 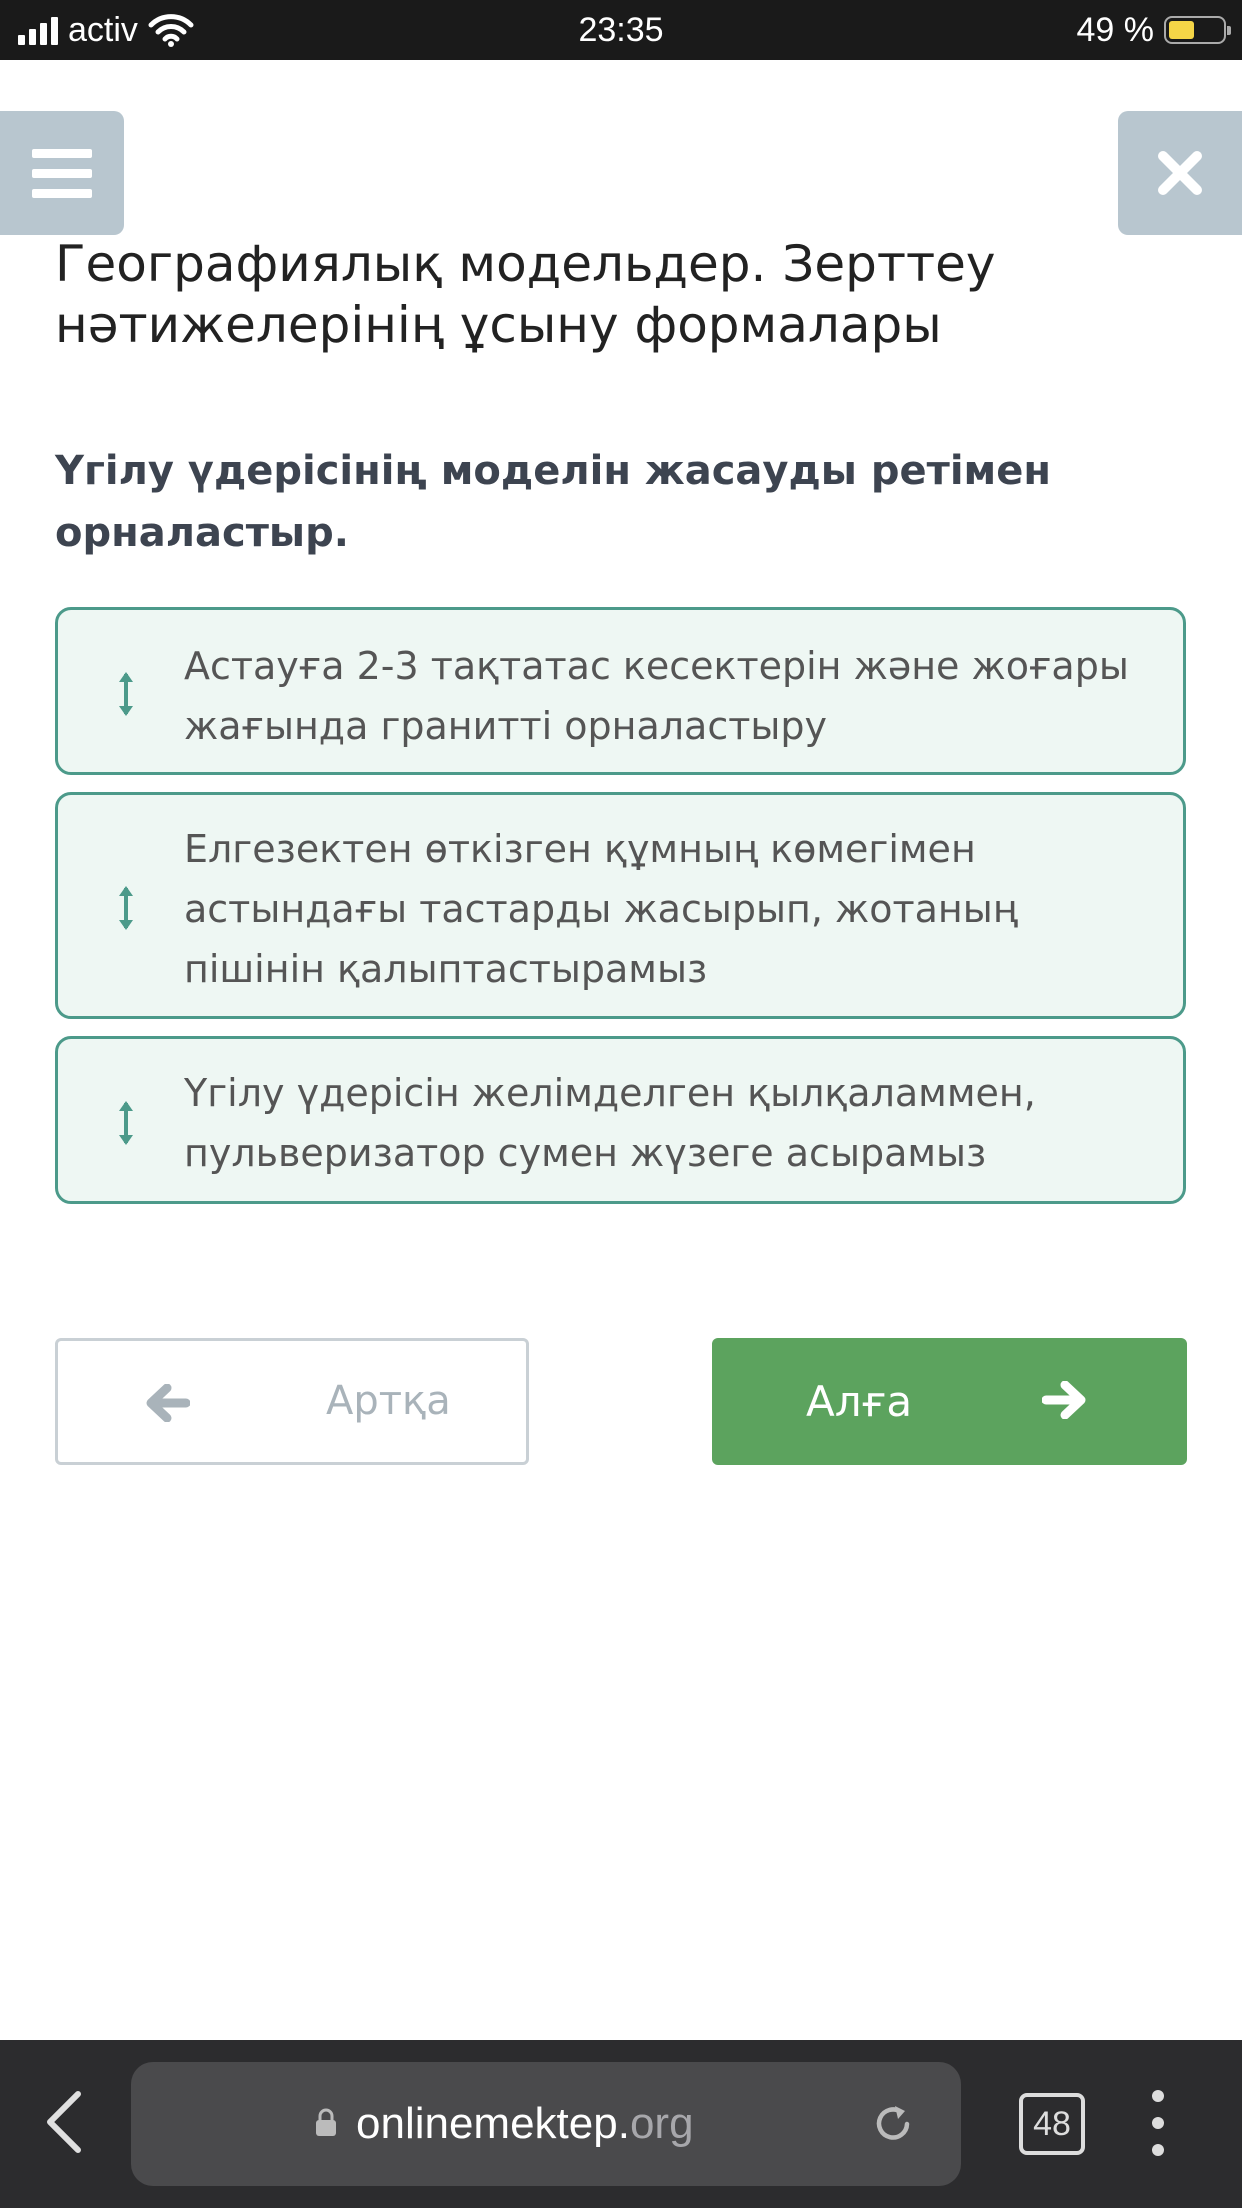 I want to click on menu-button, so click(x=62, y=173).